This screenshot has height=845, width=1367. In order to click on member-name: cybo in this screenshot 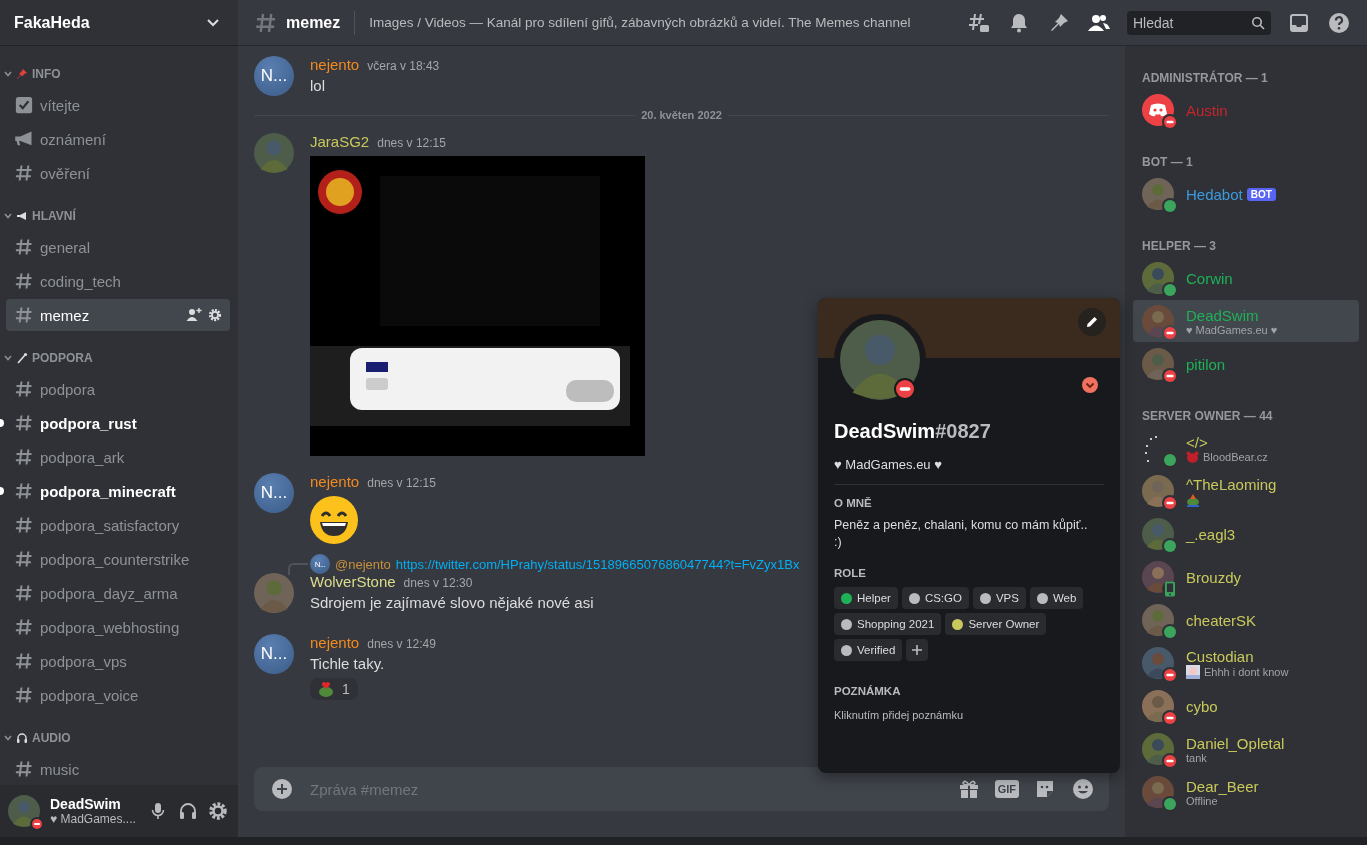, I will do `click(1202, 706)`.